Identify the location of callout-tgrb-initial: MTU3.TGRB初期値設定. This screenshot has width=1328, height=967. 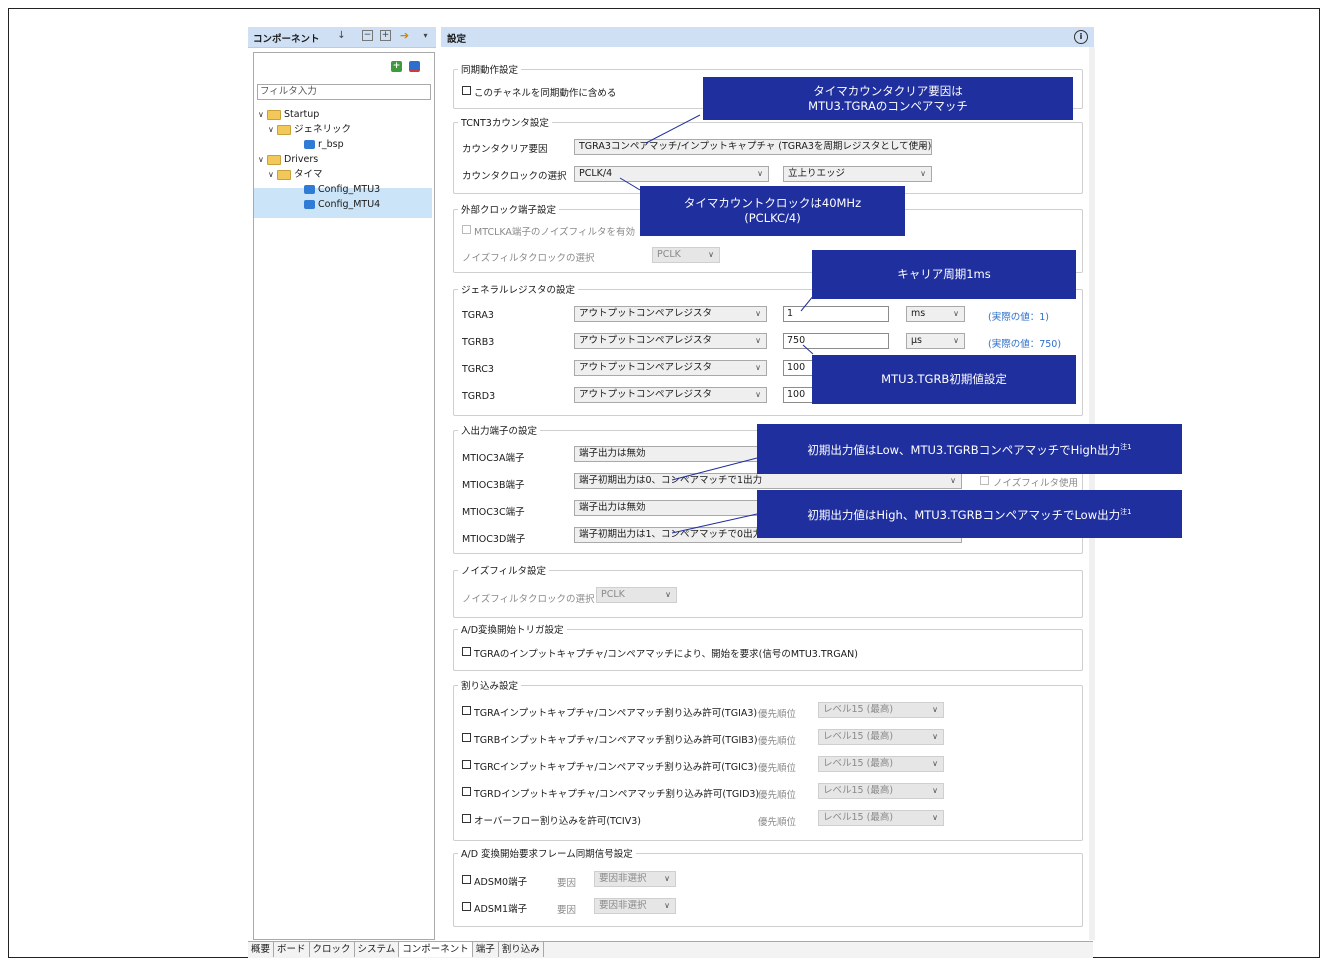
(944, 379).